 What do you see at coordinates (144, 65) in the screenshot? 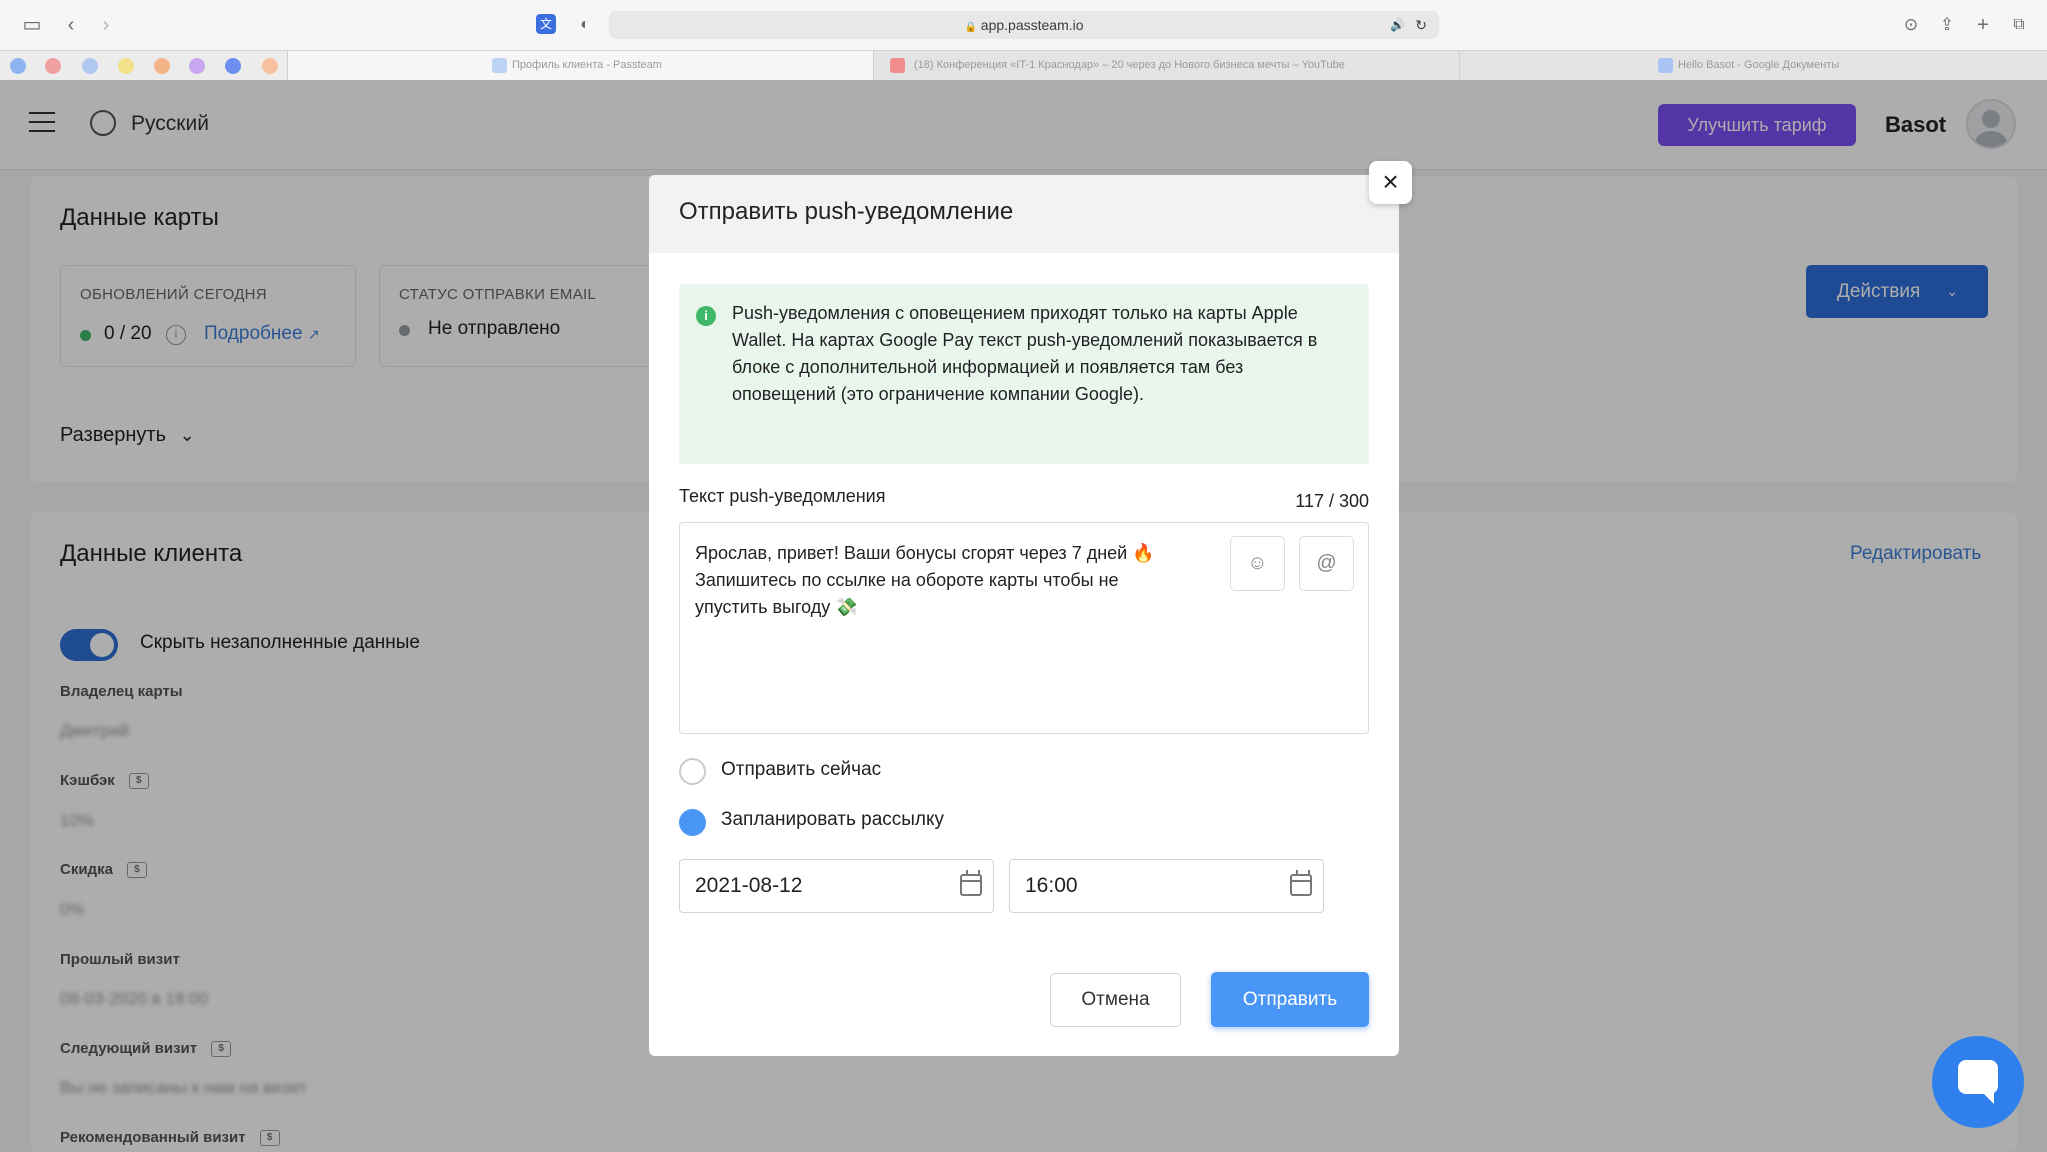
I see `pinned-tabs` at bounding box center [144, 65].